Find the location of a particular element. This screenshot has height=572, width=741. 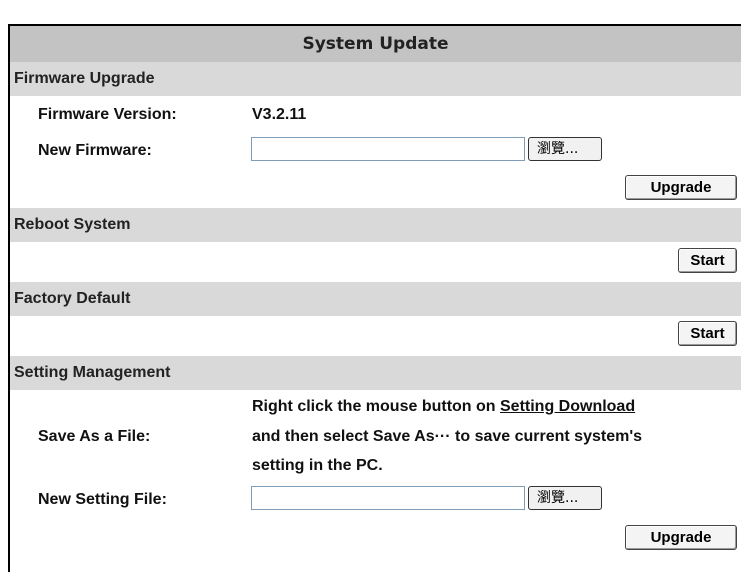

firmware-version-value: V3.2.11 is located at coordinates (279, 114).